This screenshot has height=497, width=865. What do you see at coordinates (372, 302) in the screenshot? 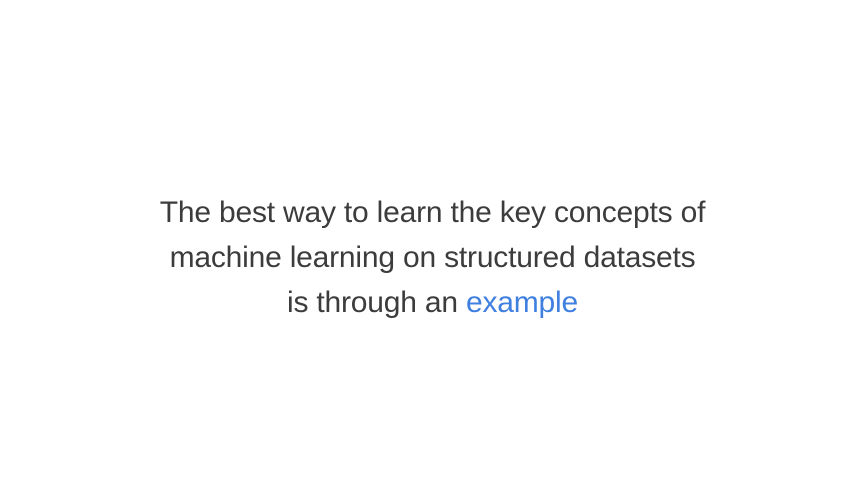
I see `headline-line-3-prefix: is through an` at bounding box center [372, 302].